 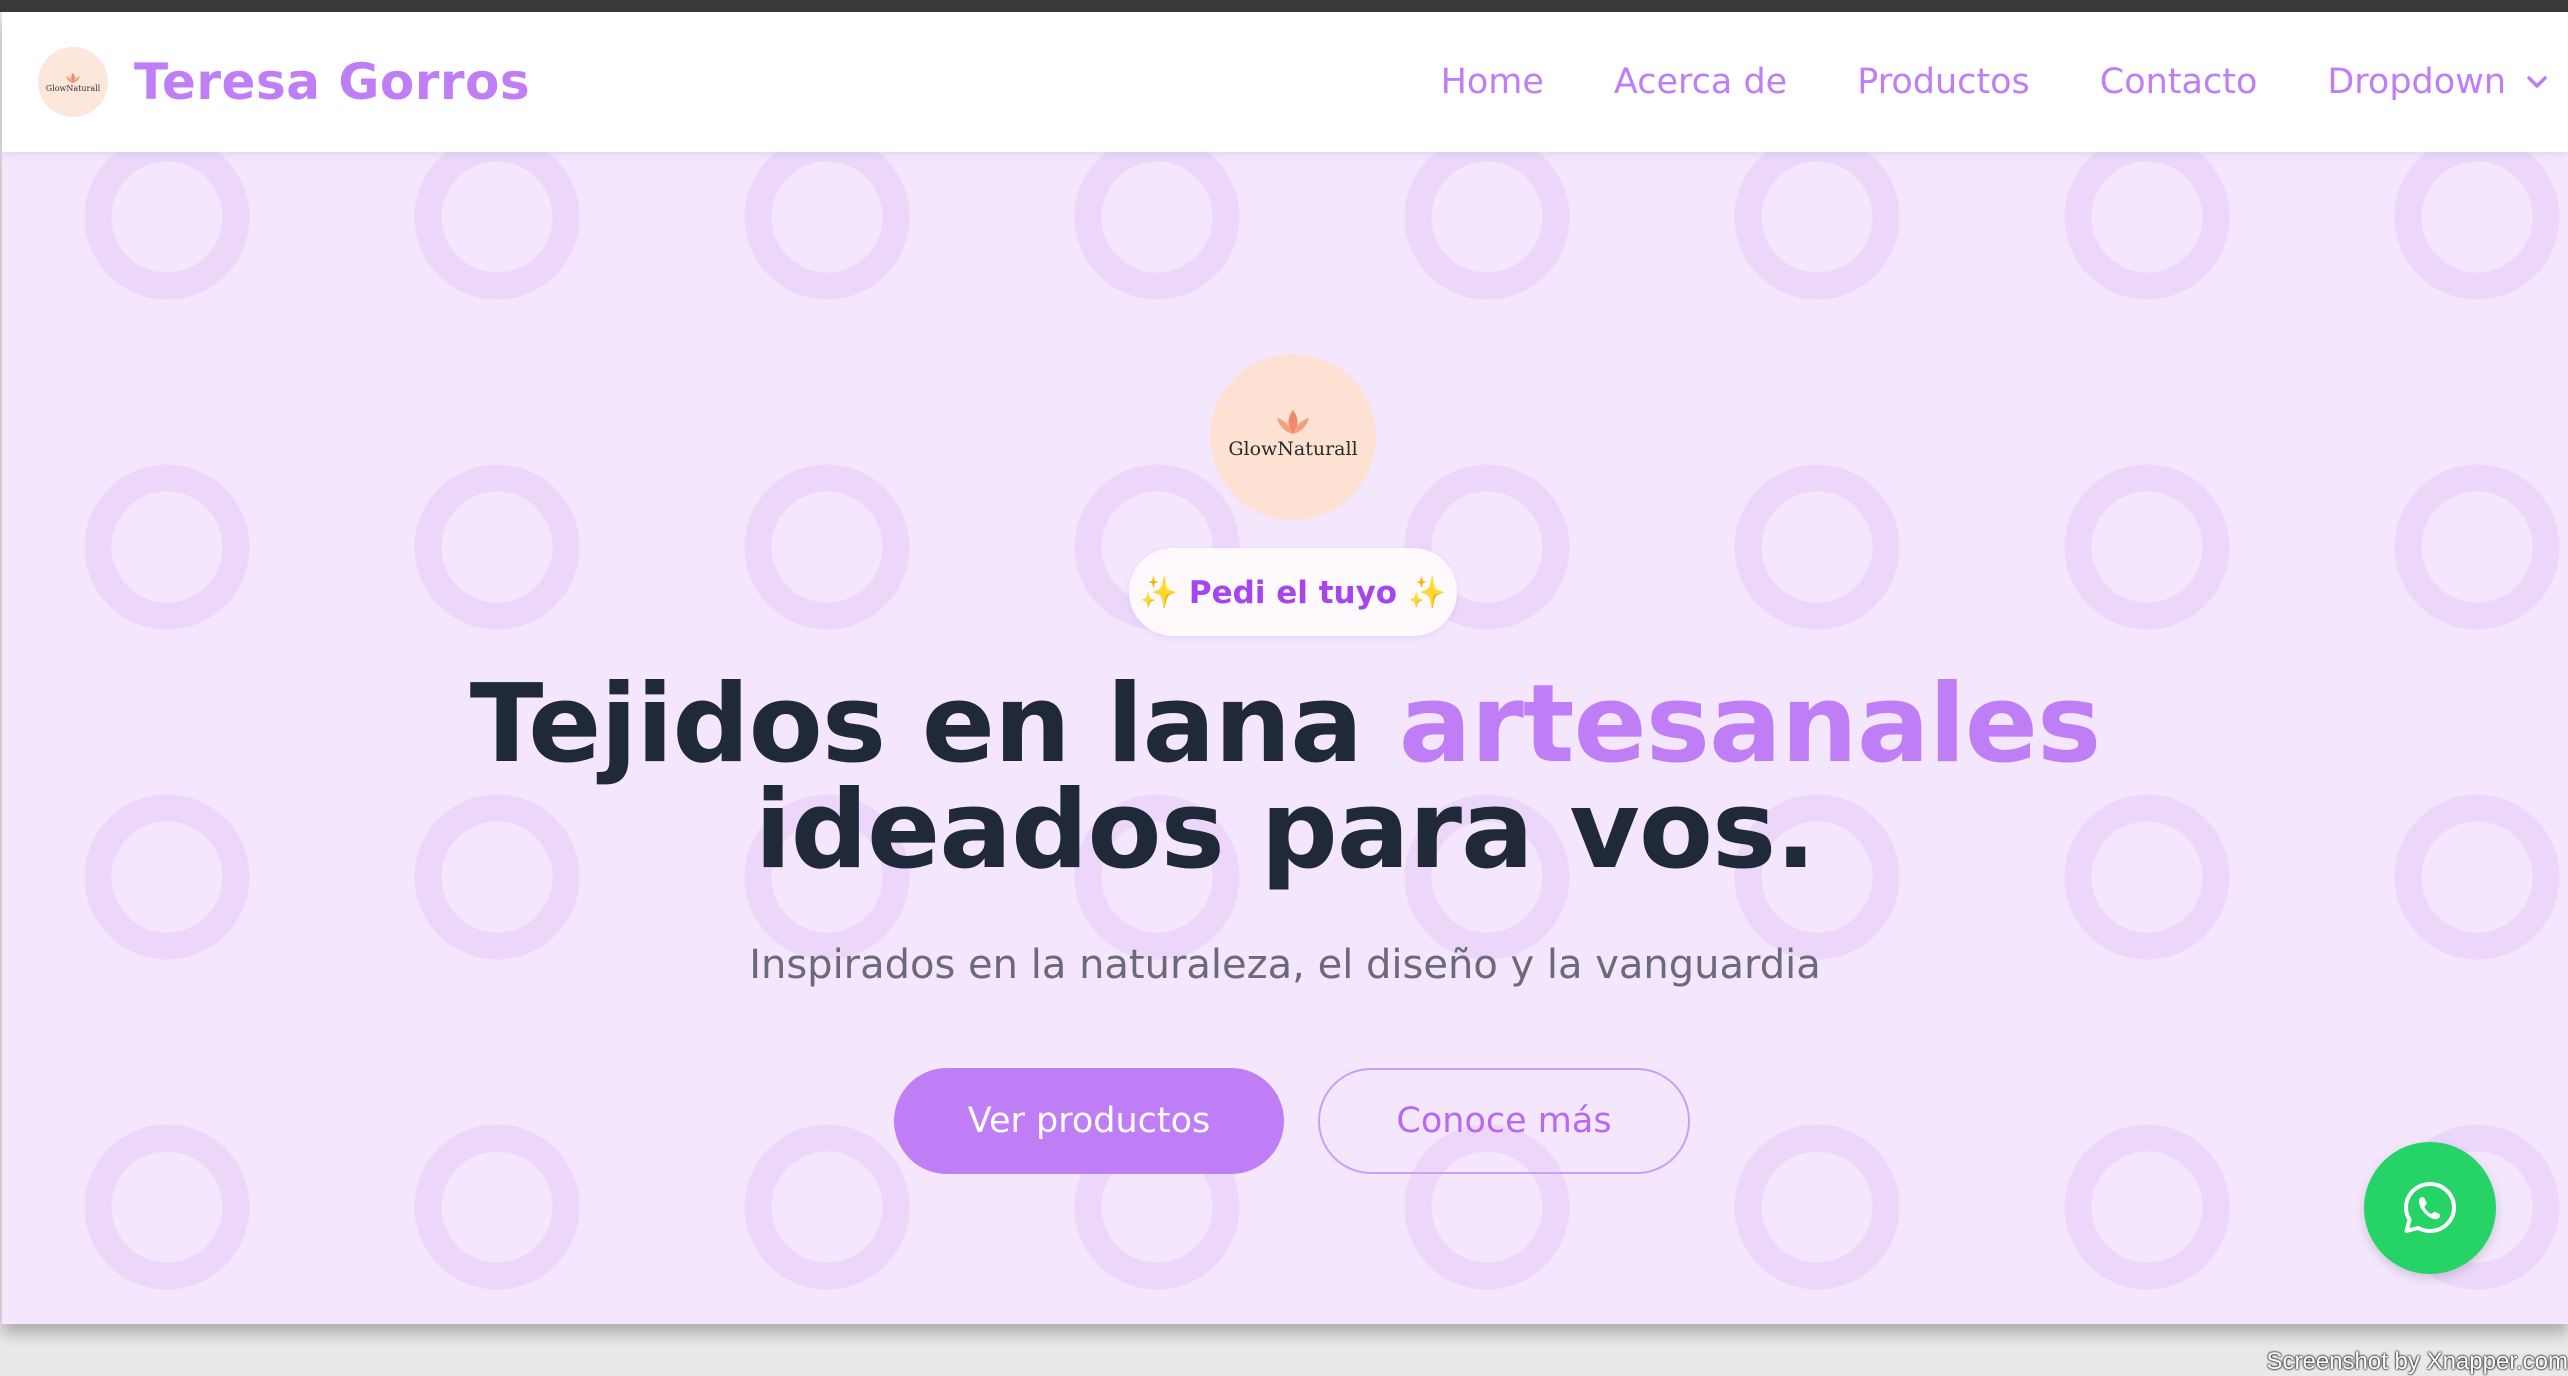 What do you see at coordinates (1293, 437) in the screenshot?
I see `hero-logo: GlowNaturall` at bounding box center [1293, 437].